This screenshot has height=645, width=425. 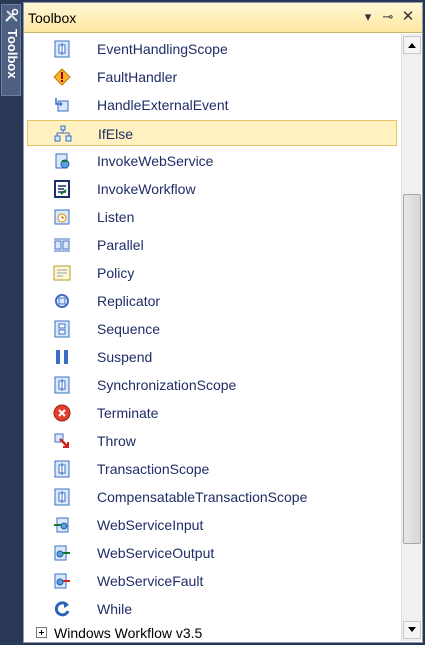 I want to click on parallel-icon, so click(x=62, y=245).